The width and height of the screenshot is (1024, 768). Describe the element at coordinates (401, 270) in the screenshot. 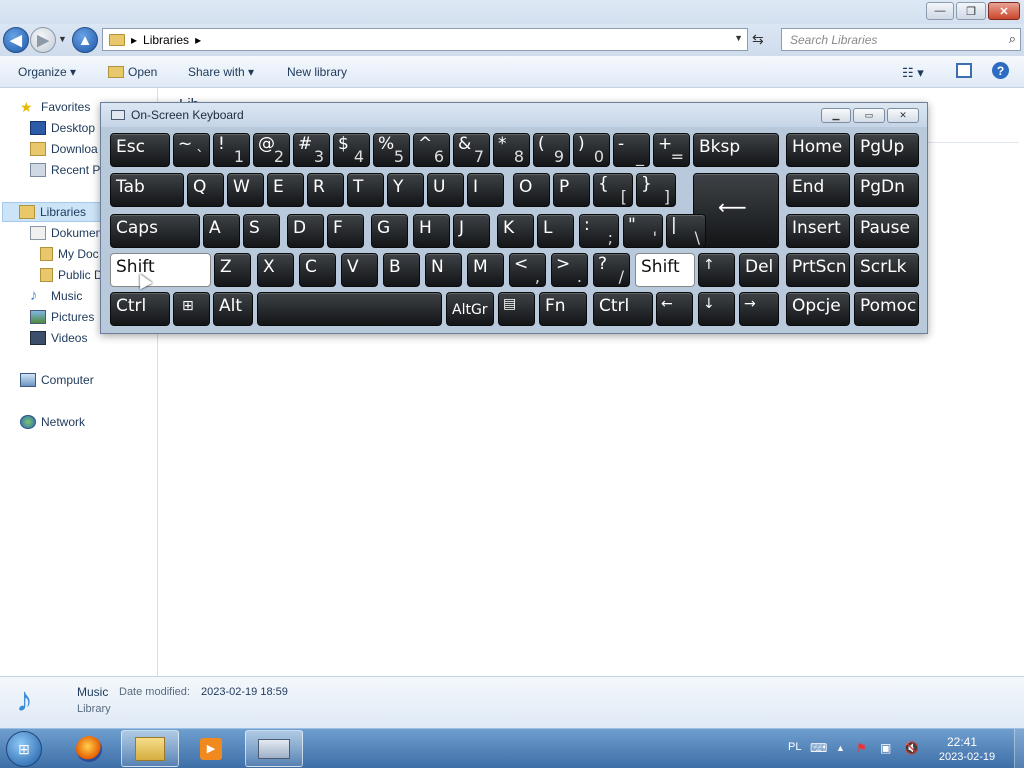

I see `key-b: B` at that location.